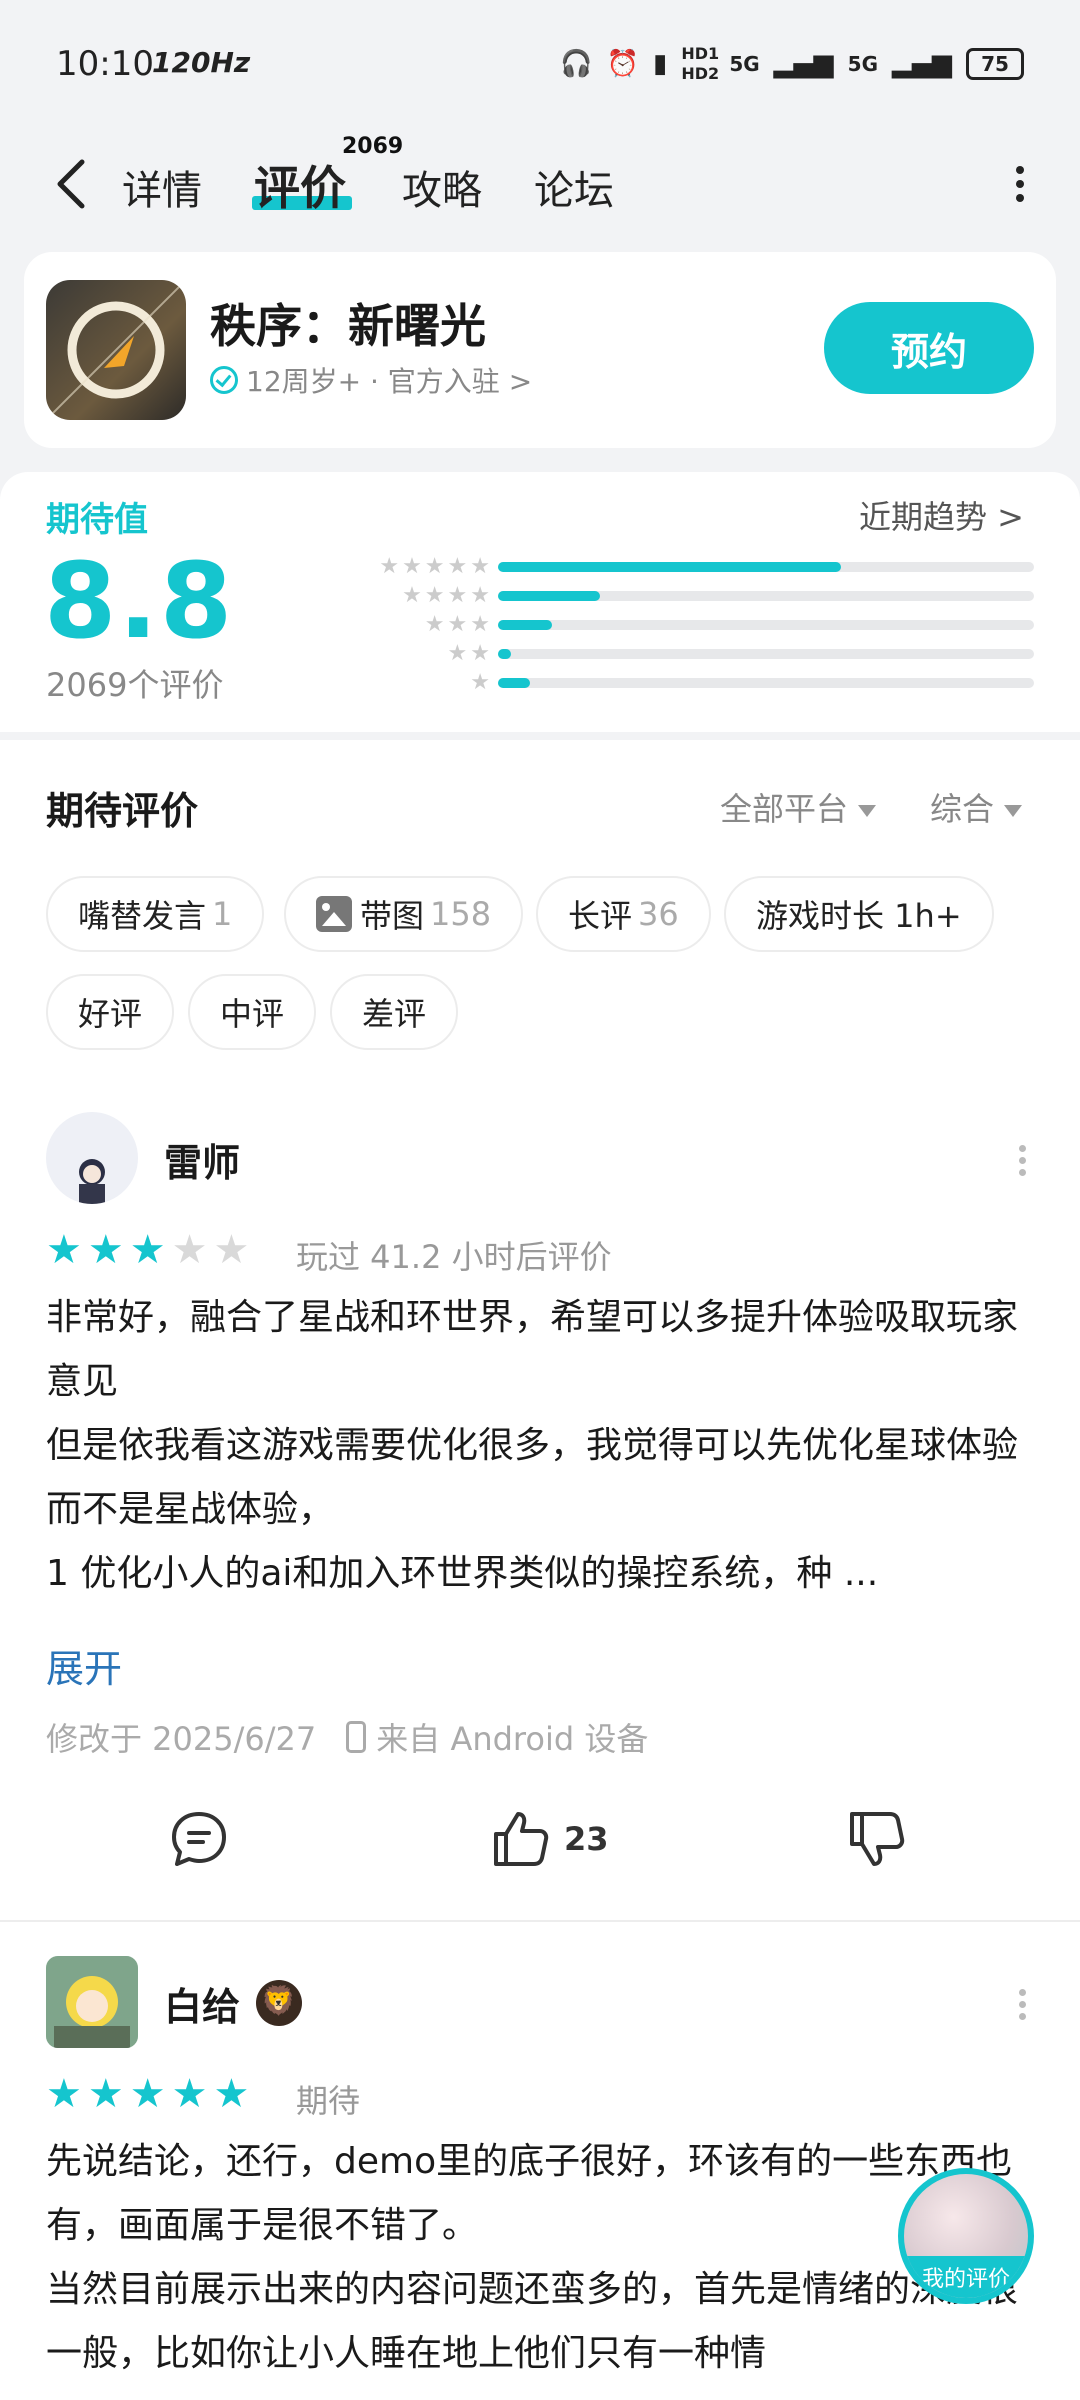  I want to click on chip-playtime: 游戏时长 1h+, so click(859, 914).